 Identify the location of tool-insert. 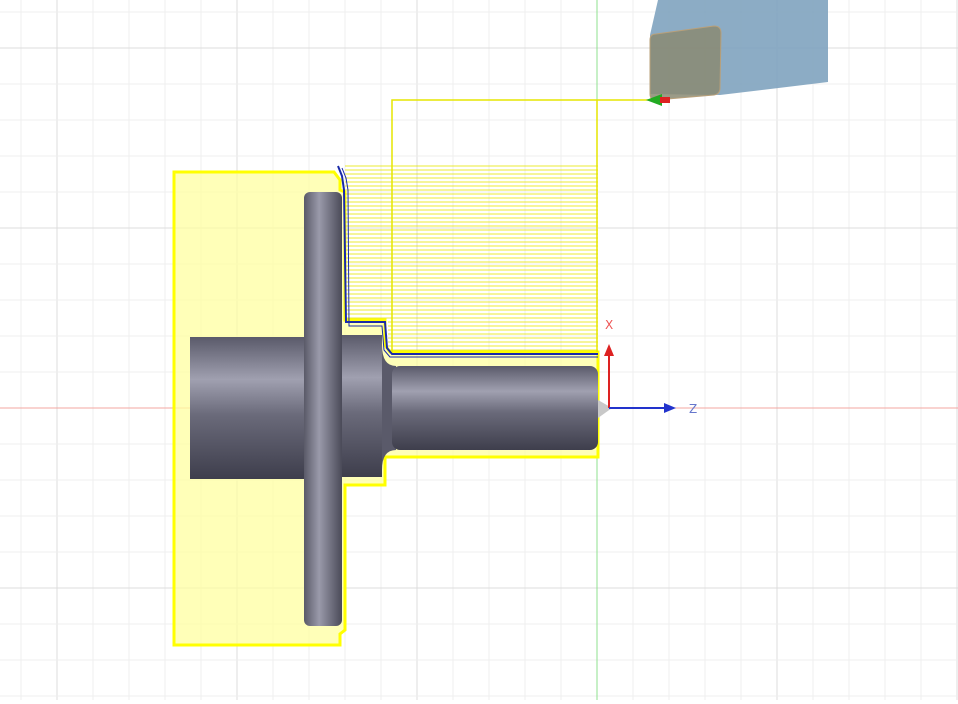
(685, 63).